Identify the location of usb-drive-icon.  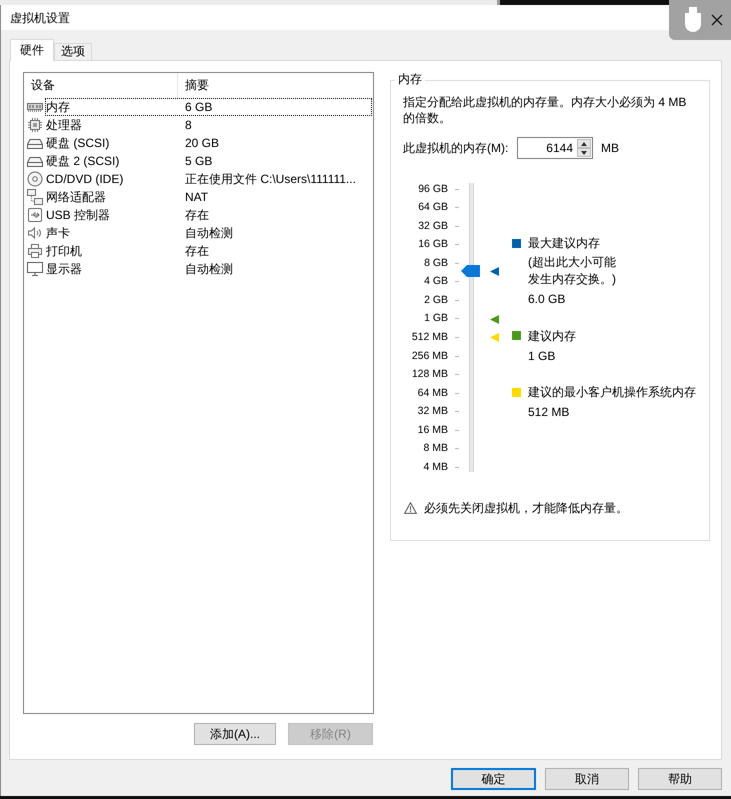
(693, 20).